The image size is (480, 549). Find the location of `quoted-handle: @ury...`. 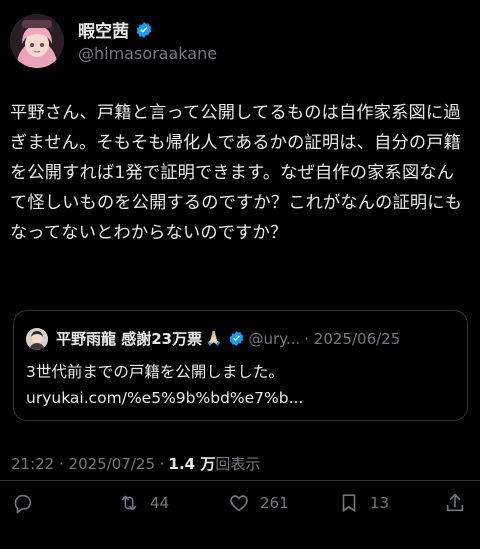

quoted-handle: @ury... is located at coordinates (274, 338).